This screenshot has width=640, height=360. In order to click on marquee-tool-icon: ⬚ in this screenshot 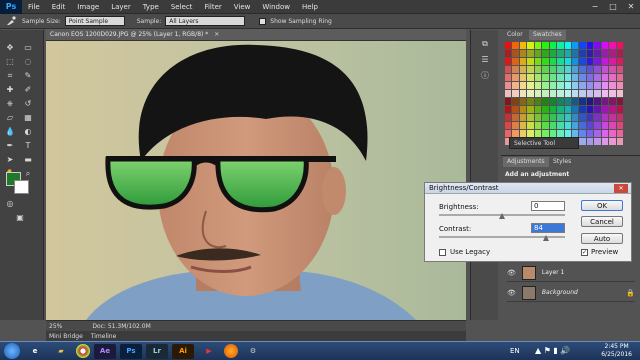, I will do `click(10, 61)`.